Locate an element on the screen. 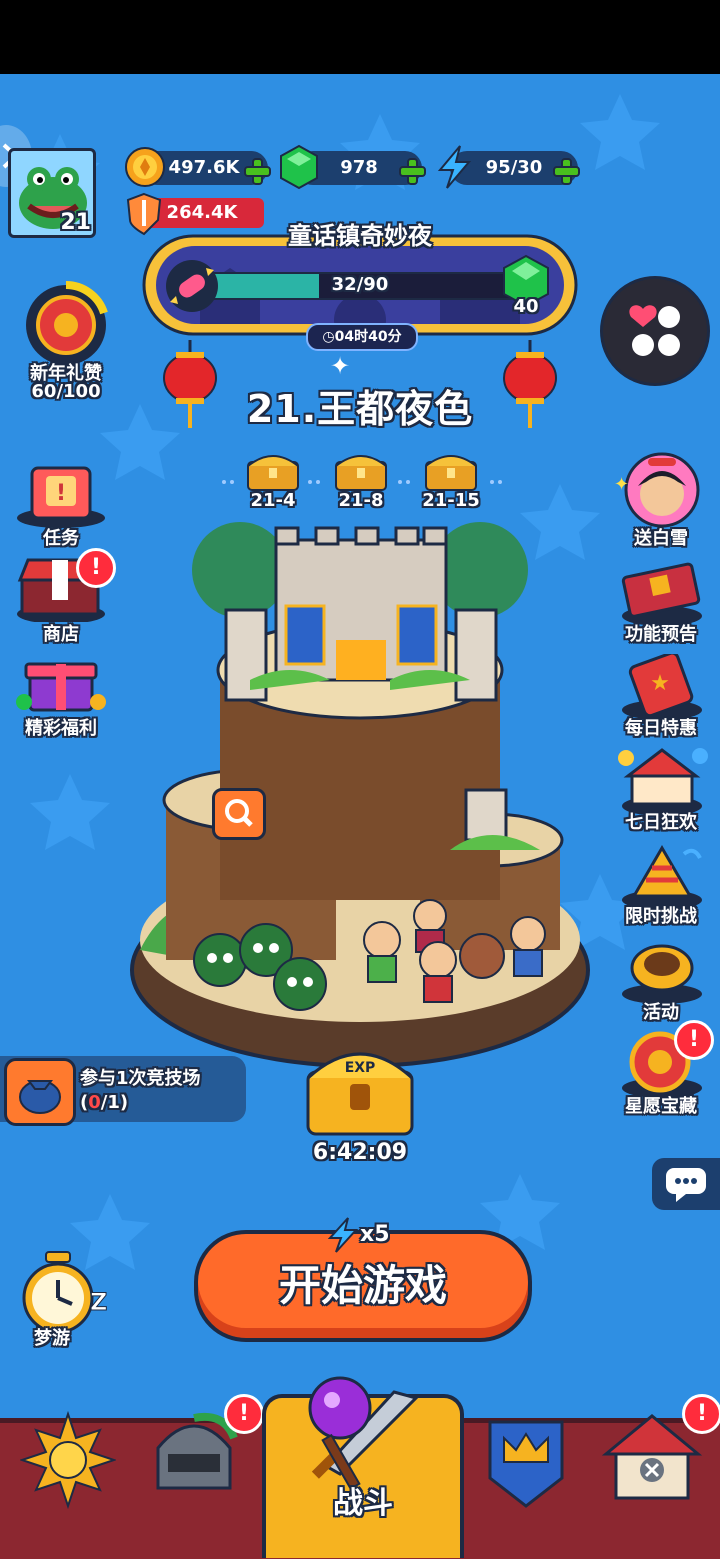 This screenshot has width=720, height=1559. quest-tip-text: 参与1次竞技场 is located at coordinates (140, 1078).